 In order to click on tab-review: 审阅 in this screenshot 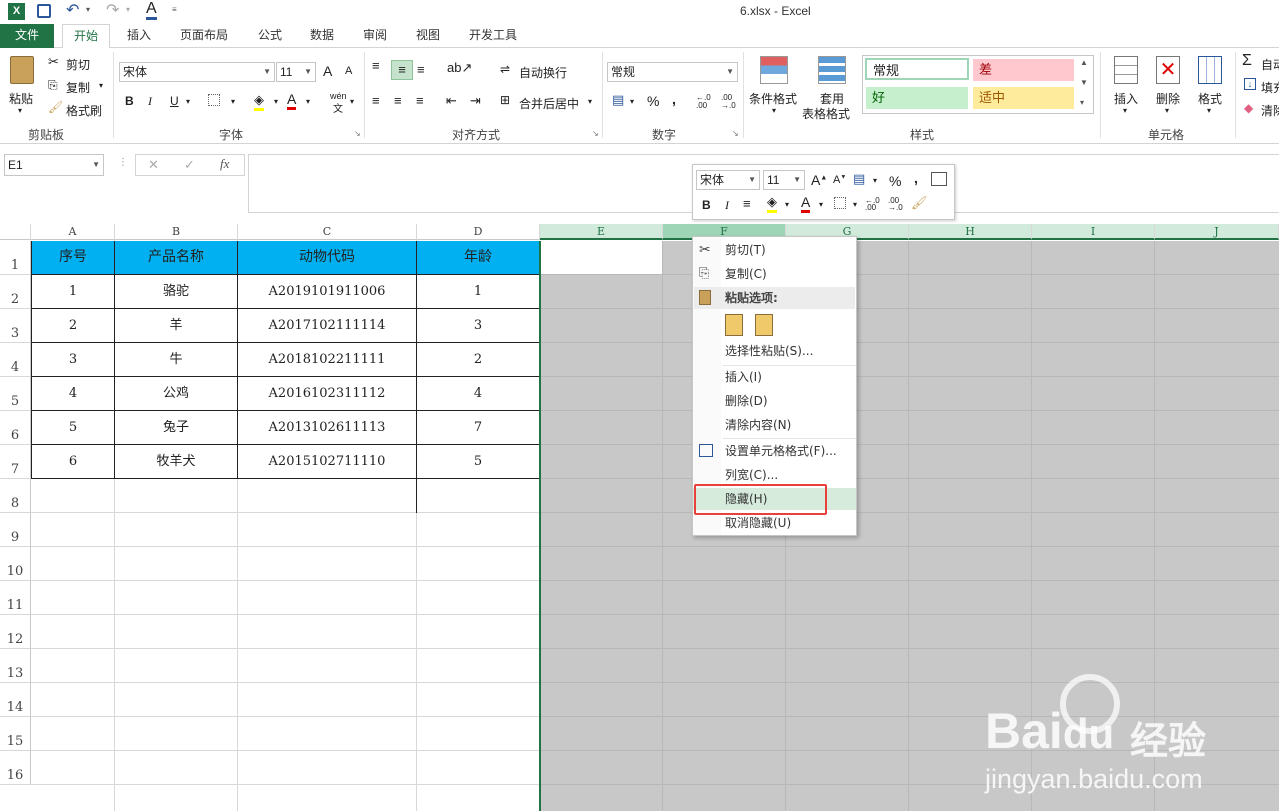, I will do `click(375, 36)`.